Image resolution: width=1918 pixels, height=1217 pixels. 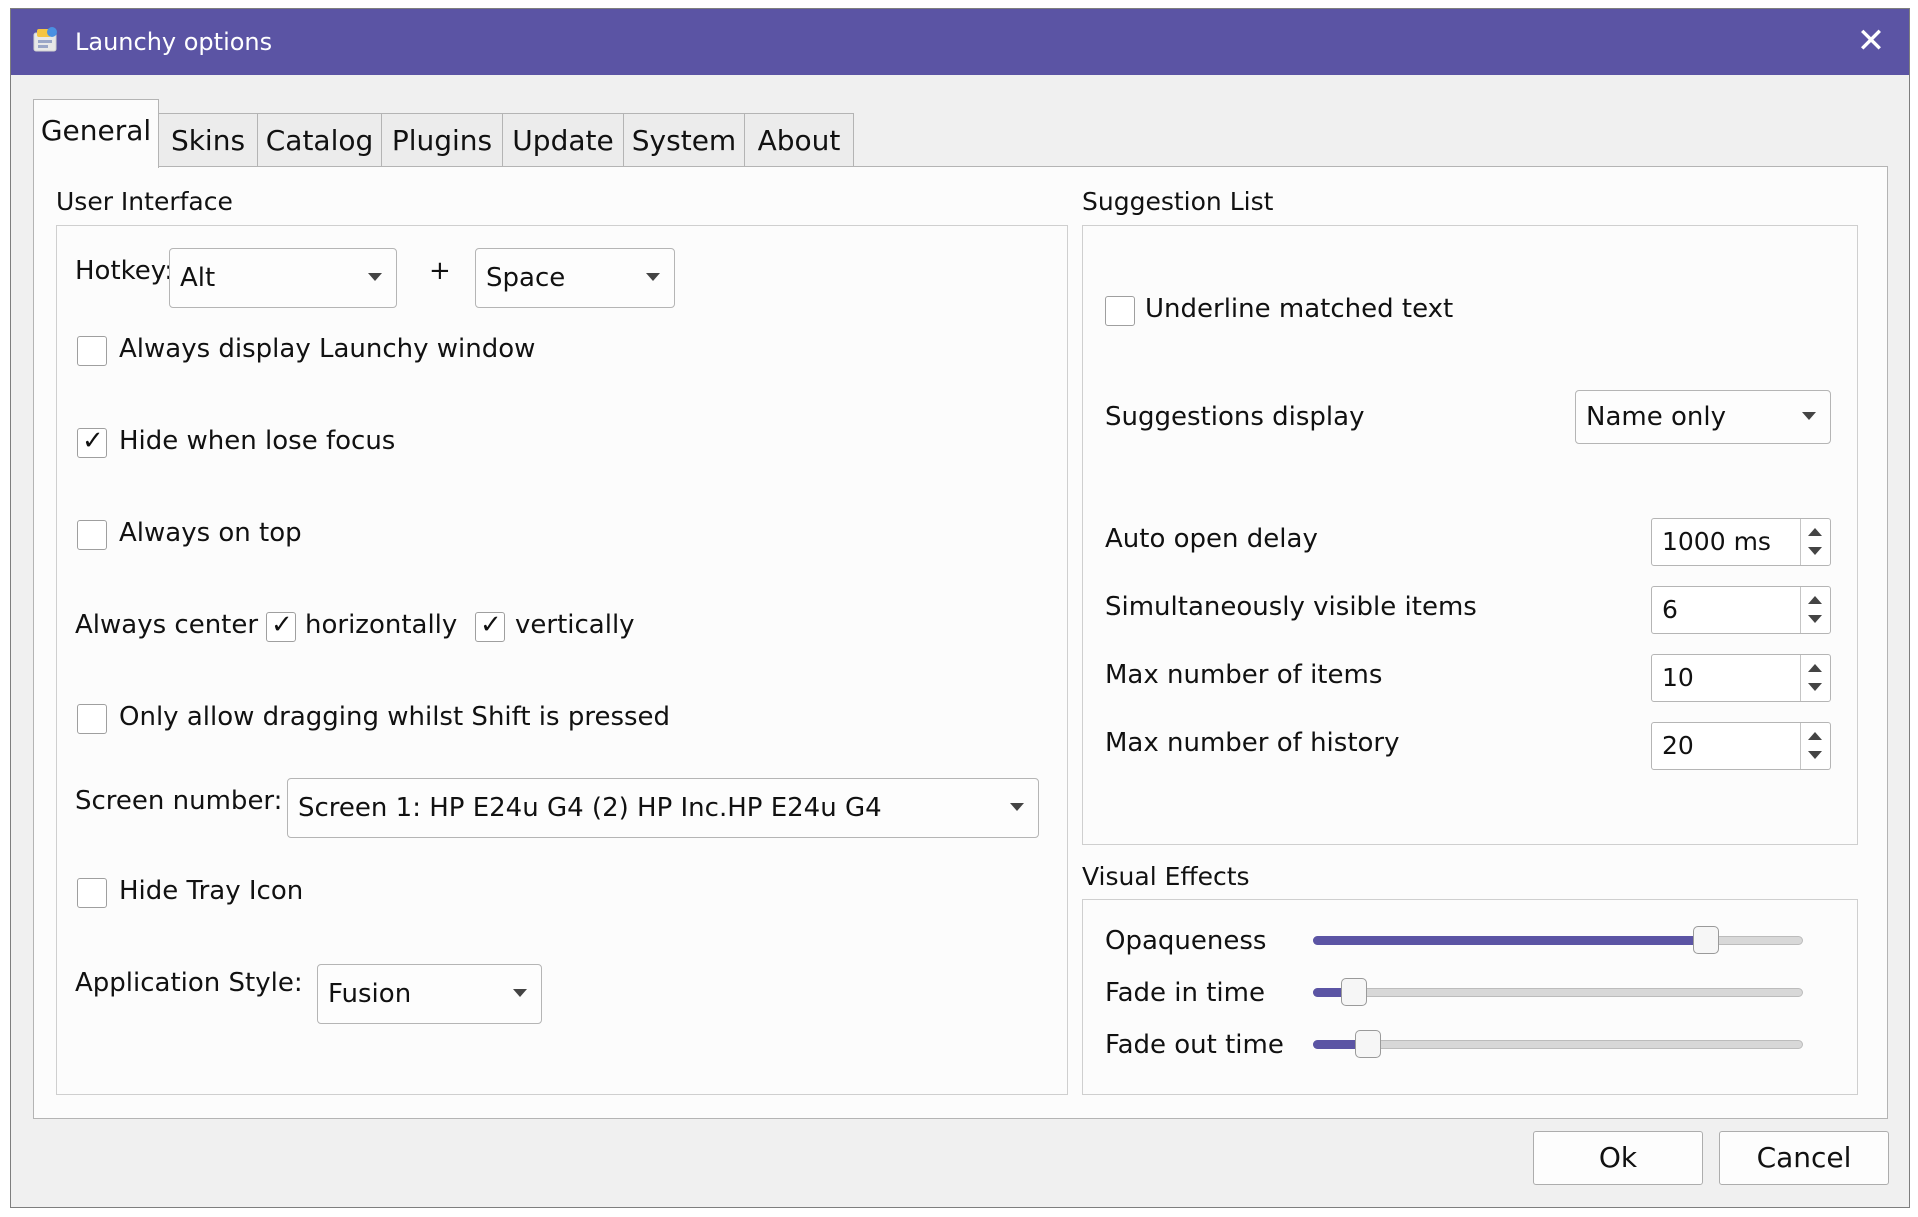 I want to click on visual-effects-group: Opaqueness Fade in time Fade out time, so click(x=1470, y=997).